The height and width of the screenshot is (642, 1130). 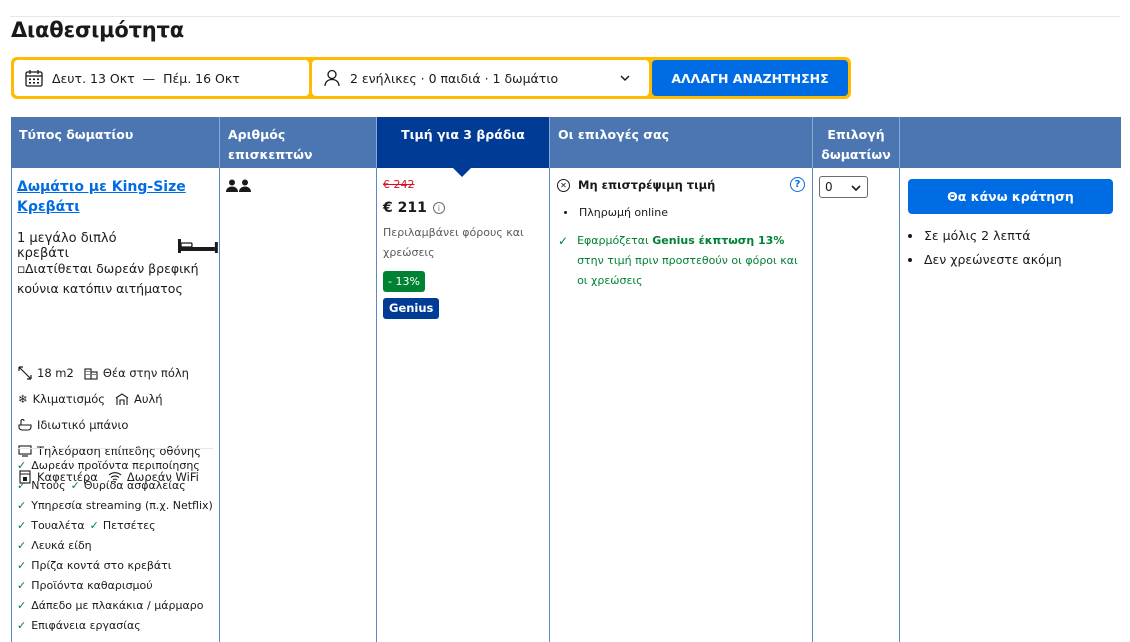 I want to click on calendar-icon, so click(x=34, y=78).